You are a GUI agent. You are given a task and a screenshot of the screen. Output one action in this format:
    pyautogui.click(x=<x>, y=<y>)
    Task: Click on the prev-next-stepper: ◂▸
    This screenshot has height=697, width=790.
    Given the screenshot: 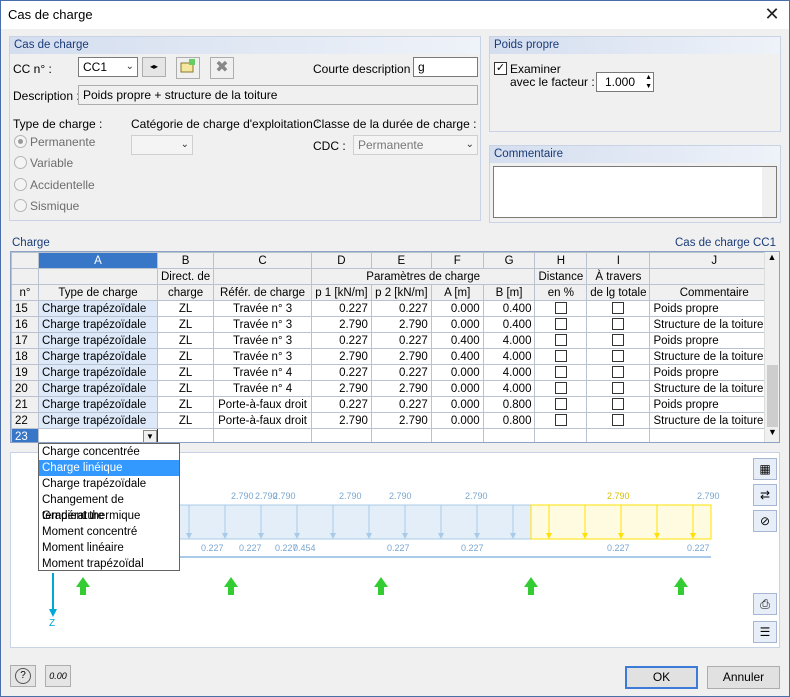 What is the action you would take?
    pyautogui.click(x=154, y=67)
    